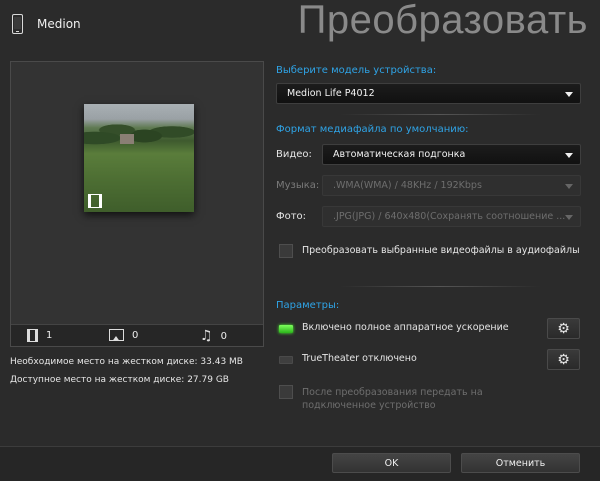 This screenshot has width=600, height=481. What do you see at coordinates (520, 463) in the screenshot?
I see `cancel-button: Отменить` at bounding box center [520, 463].